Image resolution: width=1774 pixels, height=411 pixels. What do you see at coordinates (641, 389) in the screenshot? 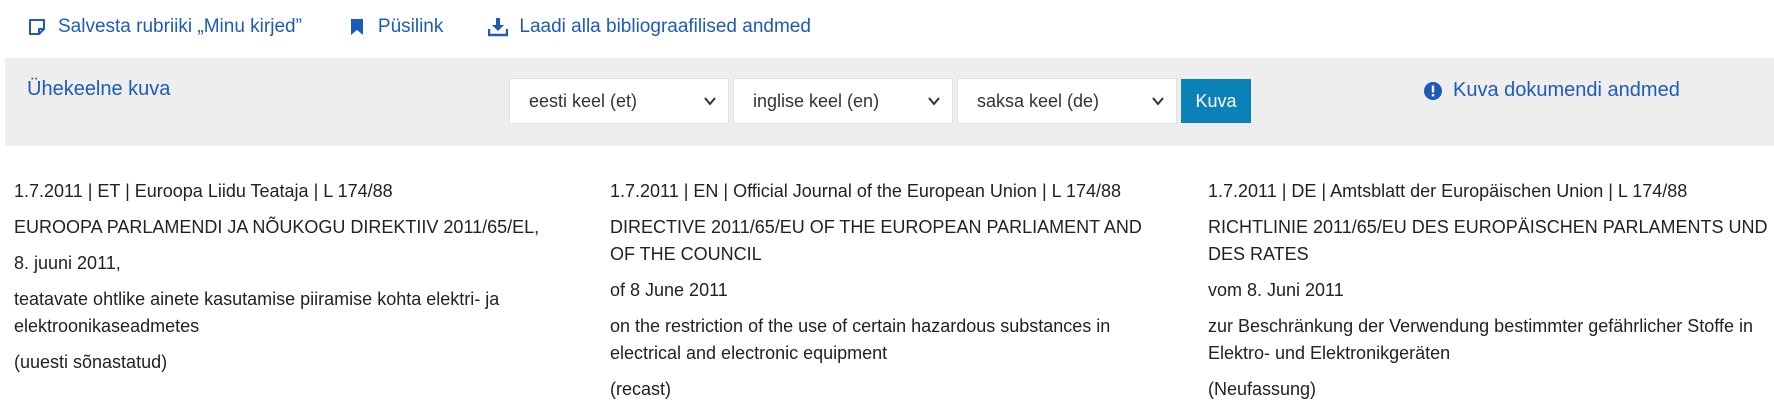
I see `column-note: (recast)` at bounding box center [641, 389].